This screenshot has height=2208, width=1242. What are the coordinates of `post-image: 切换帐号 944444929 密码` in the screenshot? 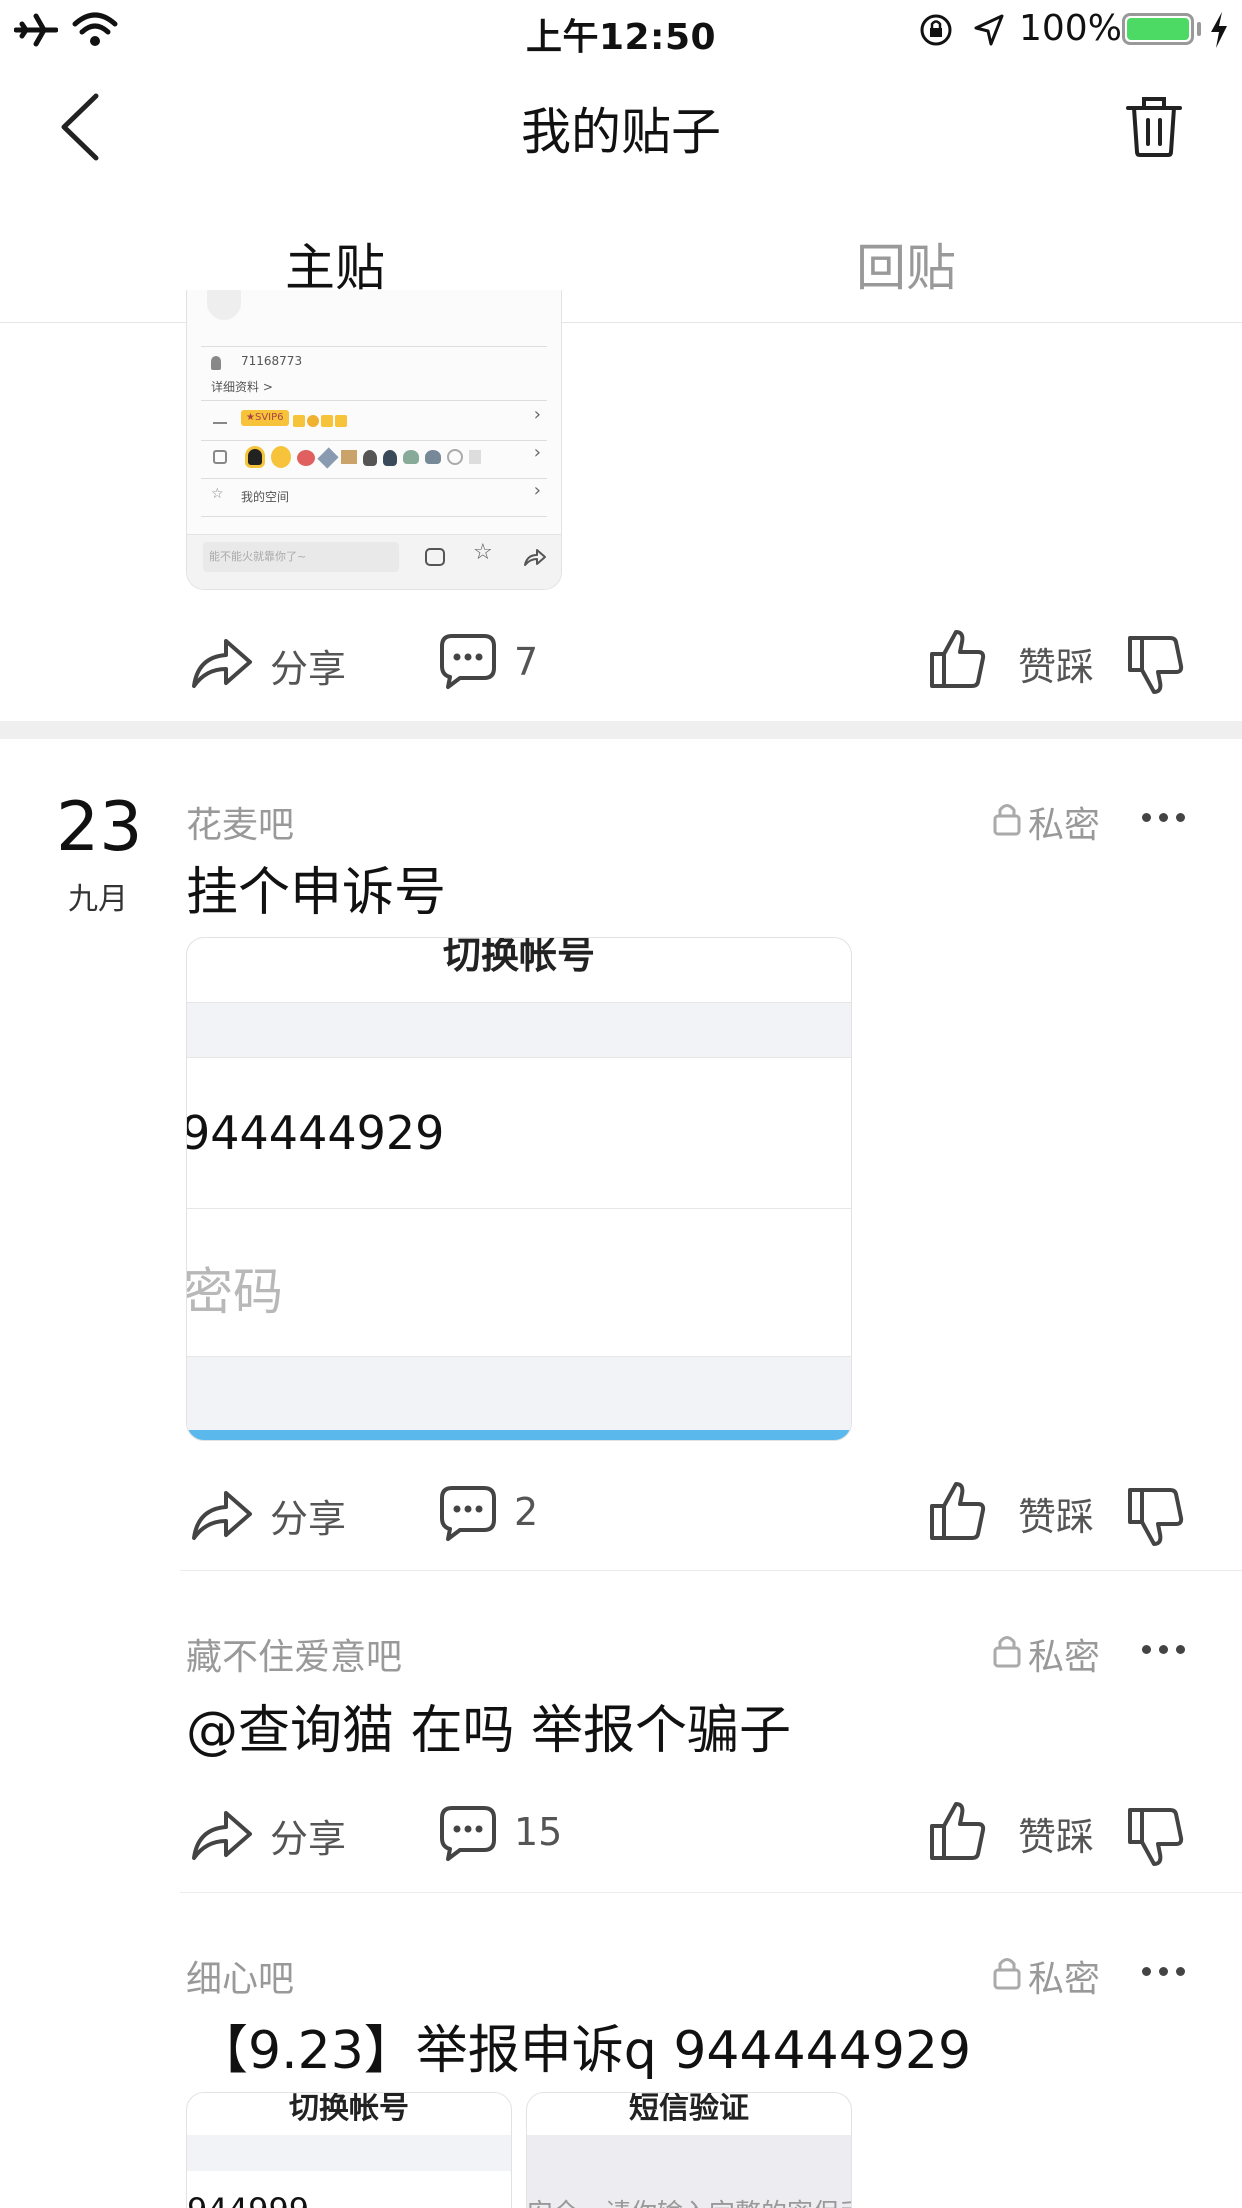 It's located at (519, 1189).